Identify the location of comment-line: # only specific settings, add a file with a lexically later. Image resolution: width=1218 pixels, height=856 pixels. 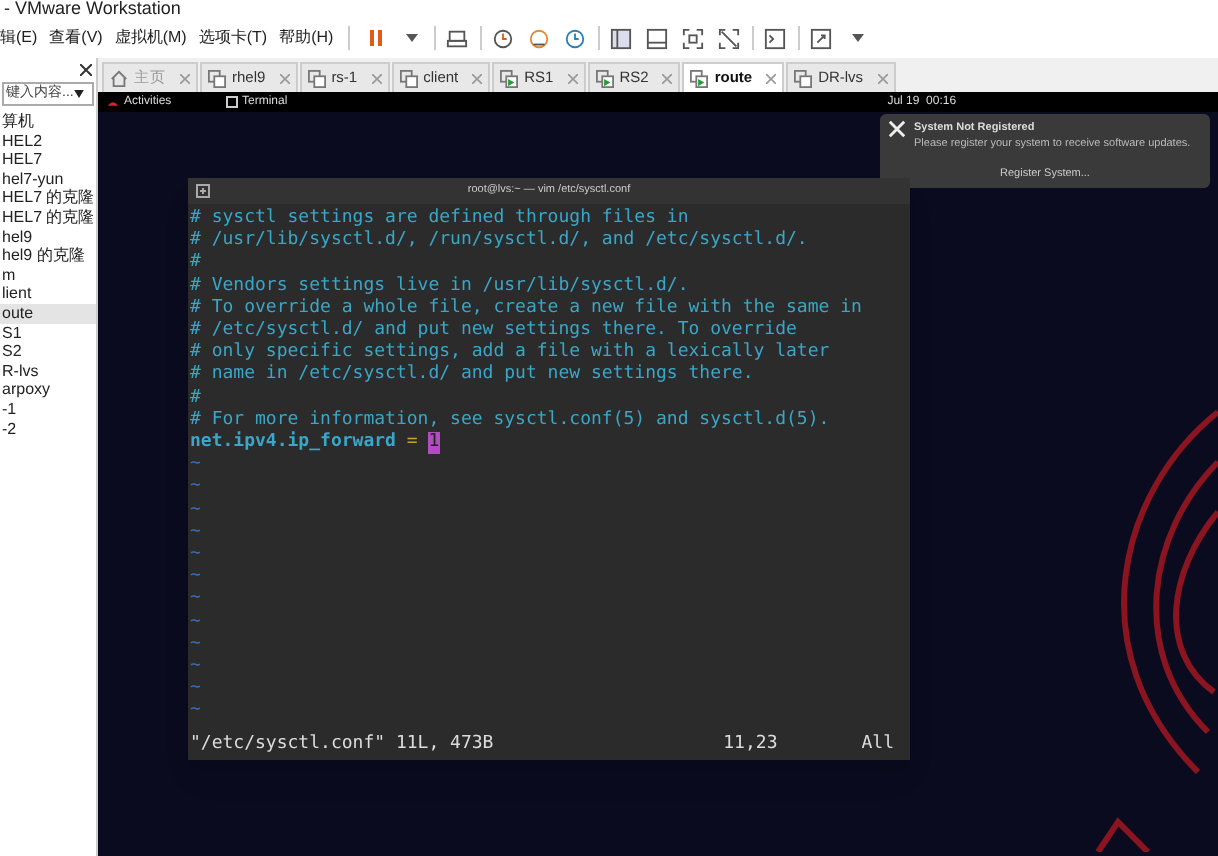
(511, 353).